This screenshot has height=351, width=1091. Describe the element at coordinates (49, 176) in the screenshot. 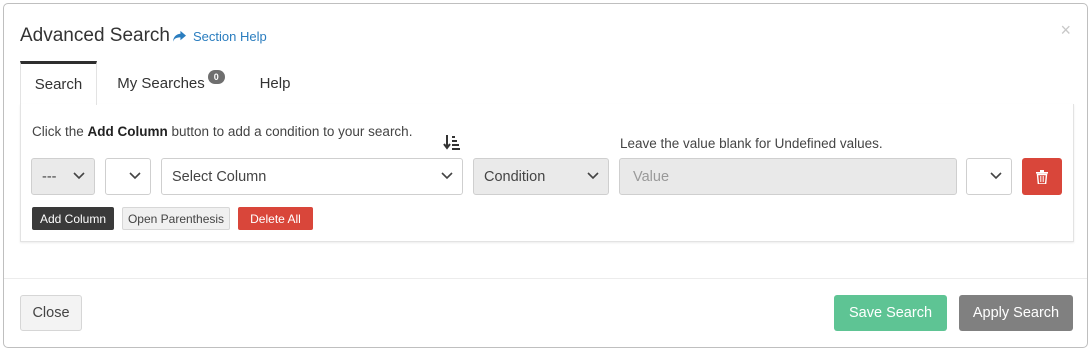

I see `open-parenthesis-value: ---` at that location.